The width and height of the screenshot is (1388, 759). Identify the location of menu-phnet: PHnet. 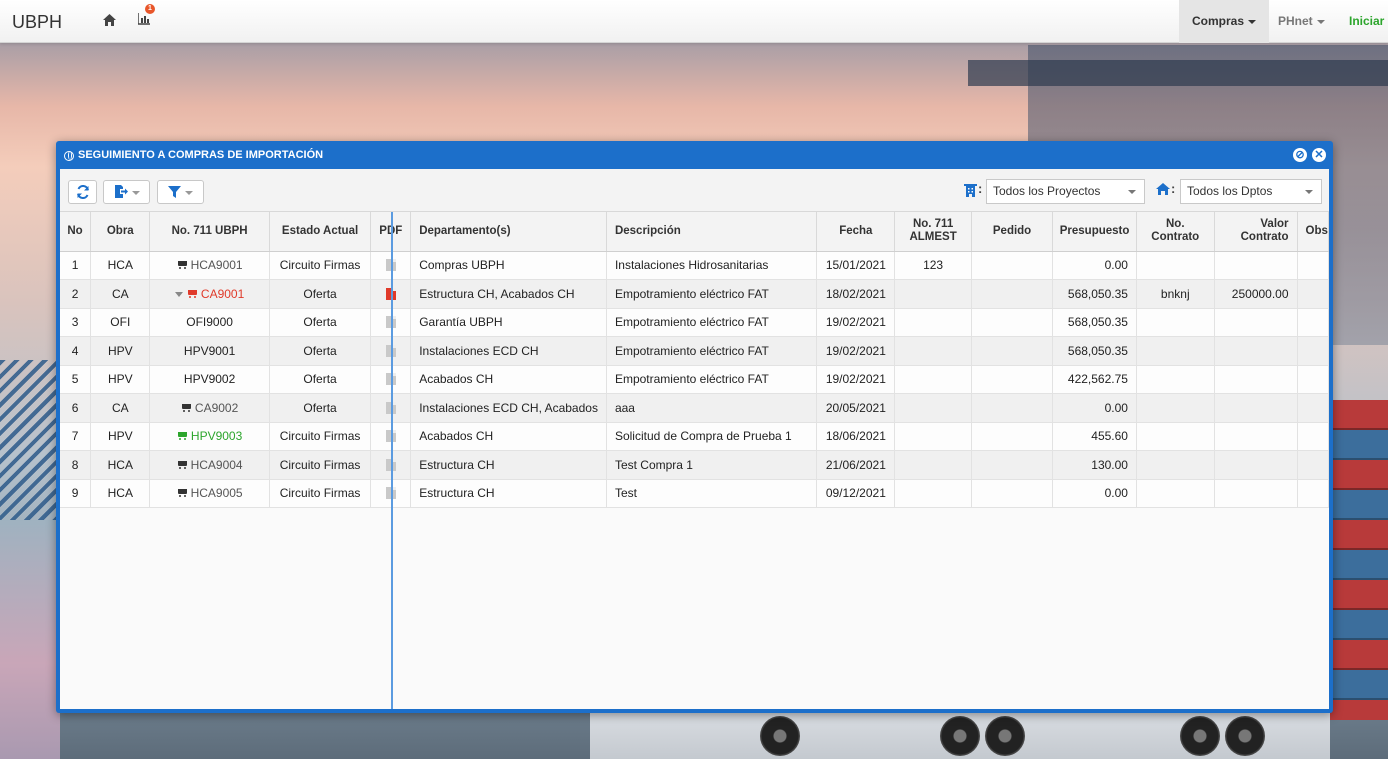
(1301, 21).